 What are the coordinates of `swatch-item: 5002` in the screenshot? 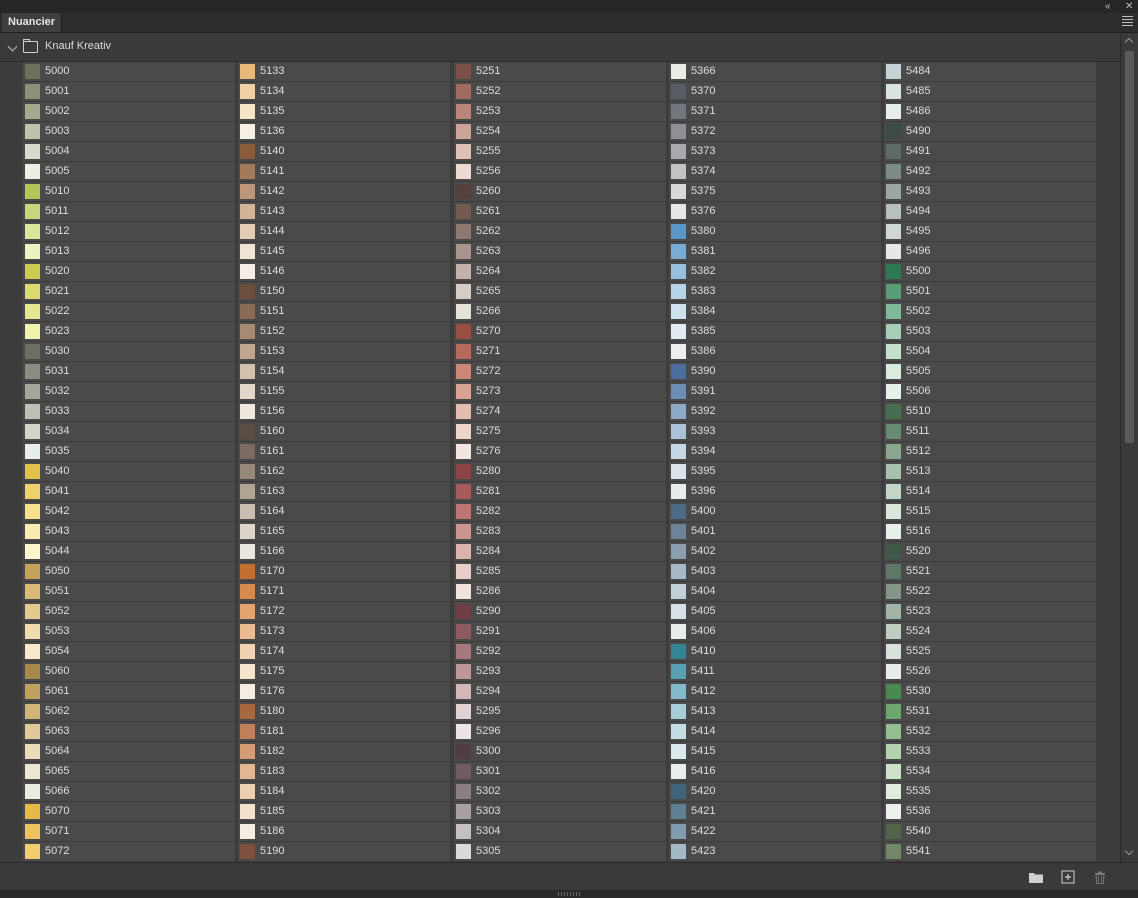 It's located at (129, 111).